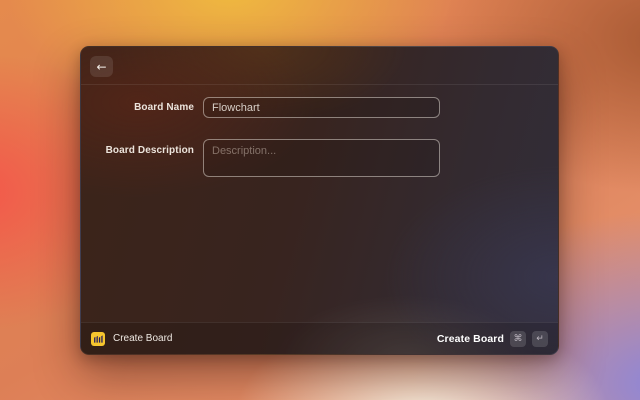  I want to click on dialog-header: ←, so click(319, 66).